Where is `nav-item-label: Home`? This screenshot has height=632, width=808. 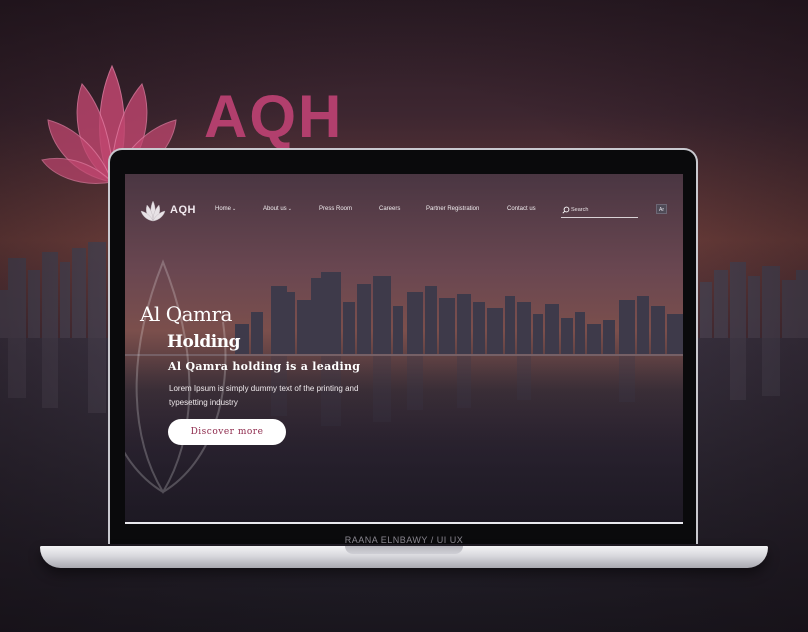
nav-item-label: Home is located at coordinates (223, 209).